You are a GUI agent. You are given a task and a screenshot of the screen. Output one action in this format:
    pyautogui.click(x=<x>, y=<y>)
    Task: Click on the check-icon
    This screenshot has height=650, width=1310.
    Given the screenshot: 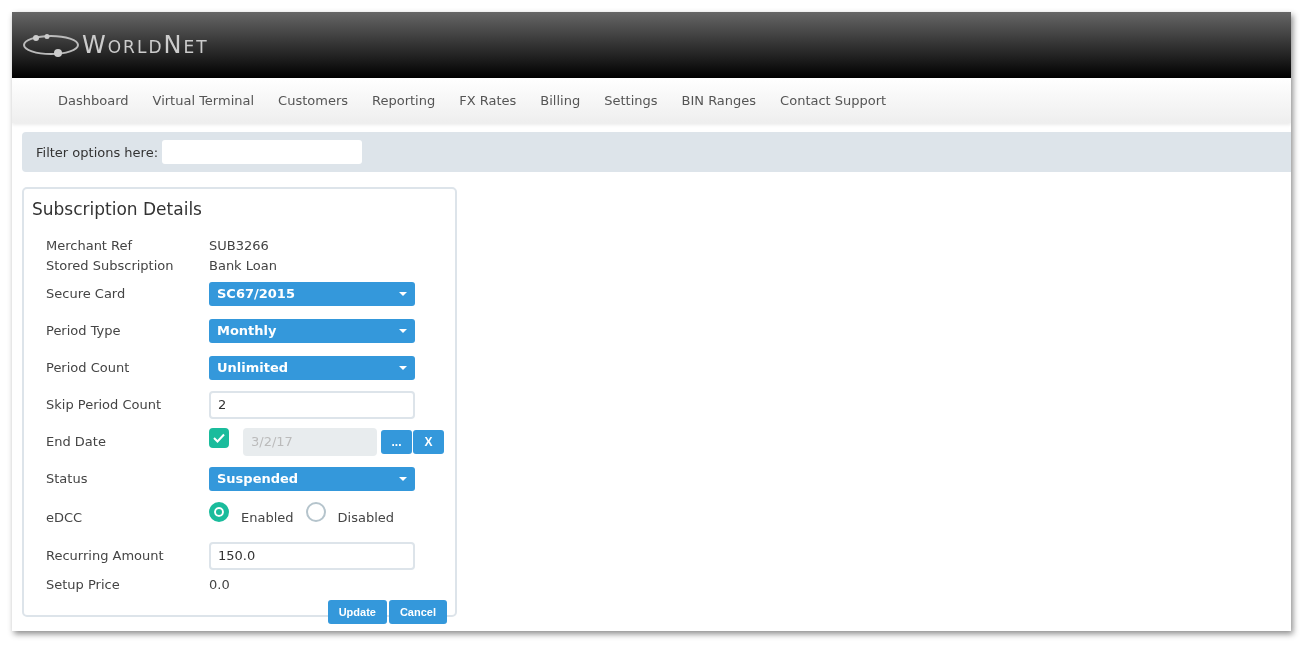 What is the action you would take?
    pyautogui.click(x=219, y=437)
    